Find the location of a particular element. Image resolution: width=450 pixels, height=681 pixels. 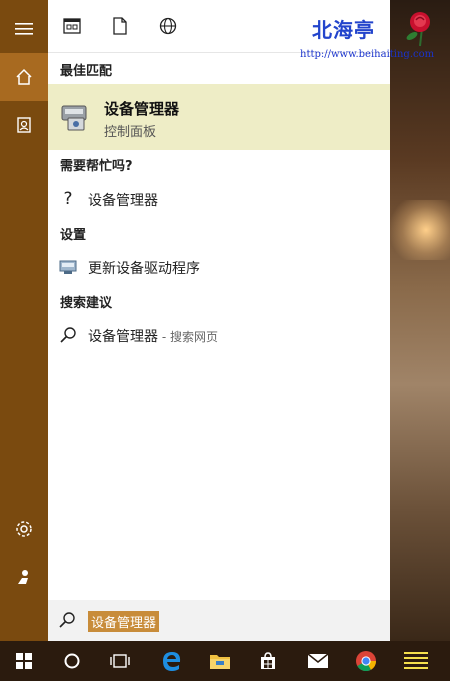

suggestion-text: 设备管理器 is located at coordinates (123, 337).